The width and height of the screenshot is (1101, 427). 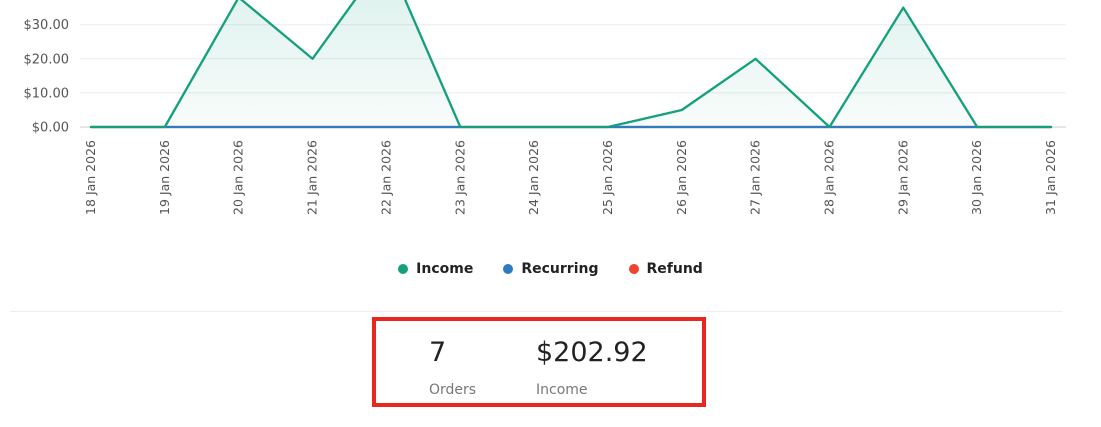 I want to click on legend-item-refund: Refund, so click(x=665, y=269).